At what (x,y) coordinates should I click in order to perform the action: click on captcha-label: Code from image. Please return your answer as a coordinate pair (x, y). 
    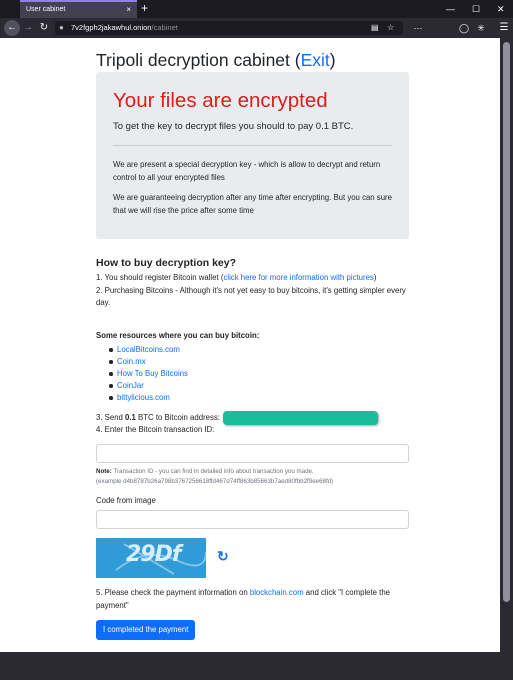
    Looking at the image, I should click on (126, 500).